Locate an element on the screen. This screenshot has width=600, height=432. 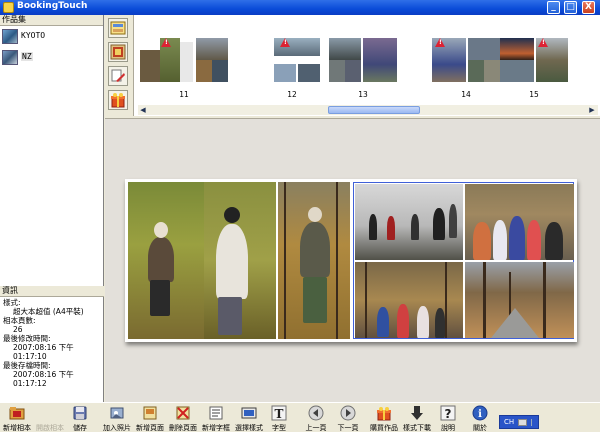
add-photo-button: 加入照片 is located at coordinates (117, 418).